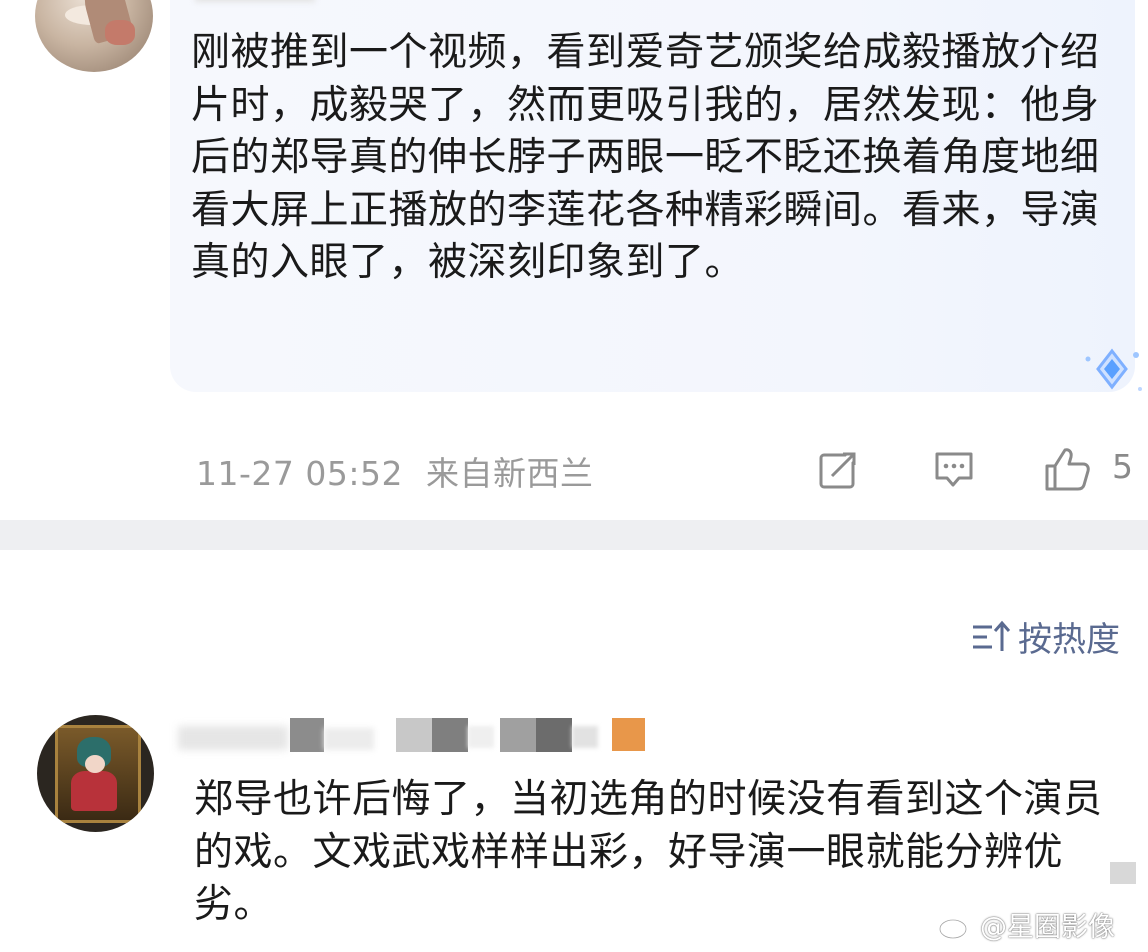 This screenshot has width=1148, height=952. What do you see at coordinates (299, 473) in the screenshot?
I see `comment-timestamp: 11-27 05:52` at bounding box center [299, 473].